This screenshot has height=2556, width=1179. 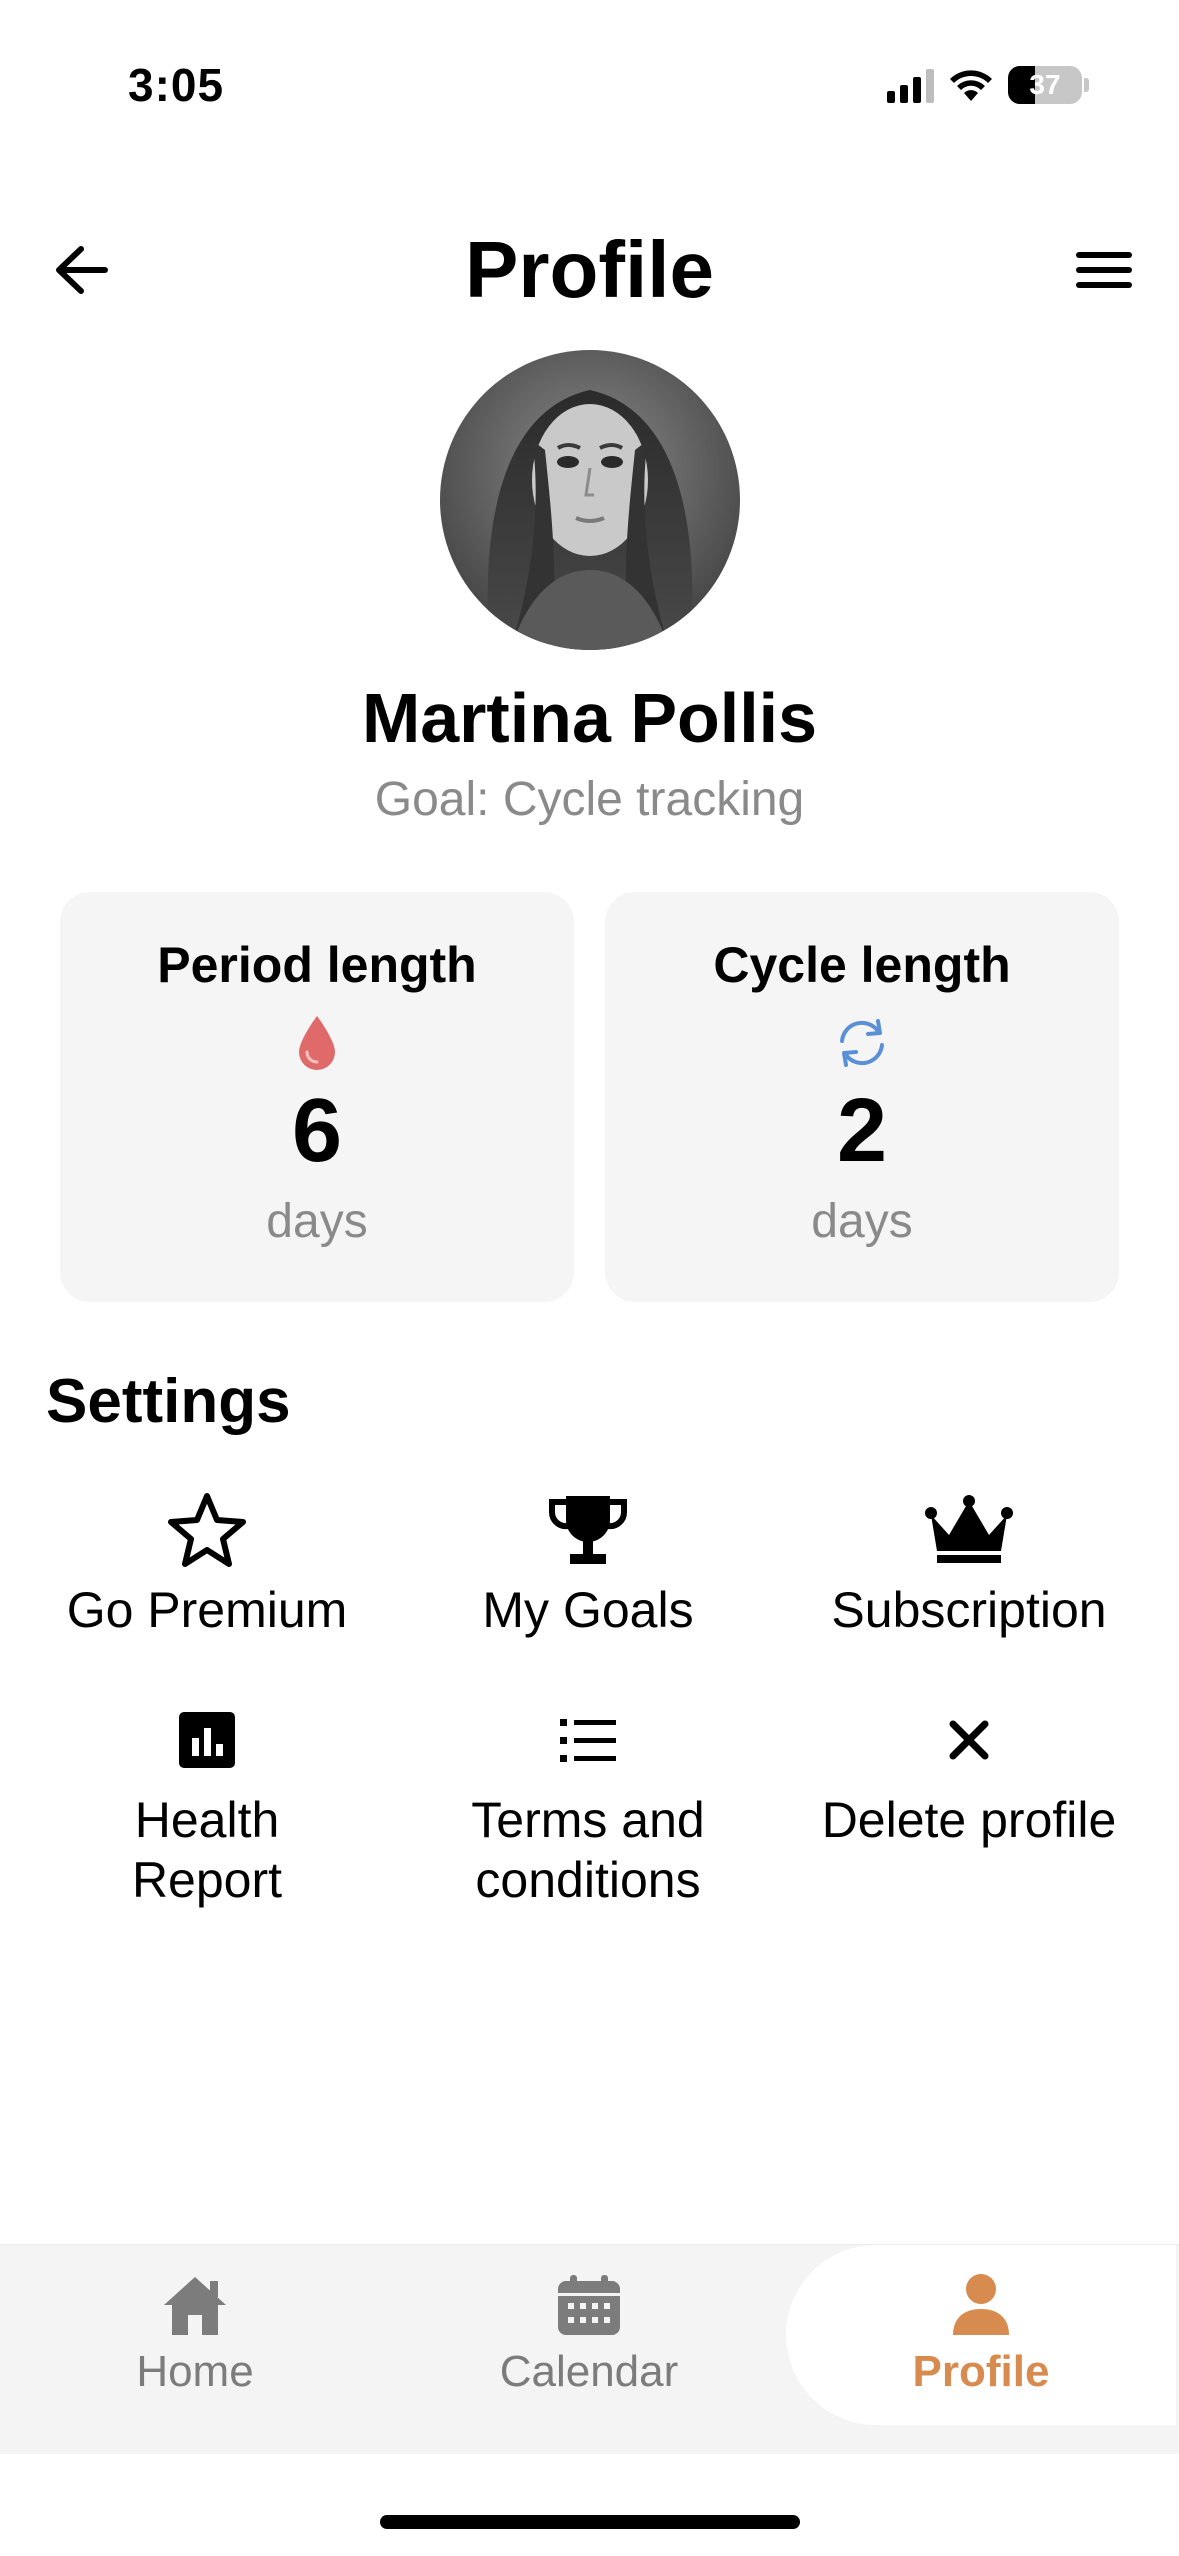 I want to click on cycle-length-card: Cycle length 2 days, so click(x=862, y=1097).